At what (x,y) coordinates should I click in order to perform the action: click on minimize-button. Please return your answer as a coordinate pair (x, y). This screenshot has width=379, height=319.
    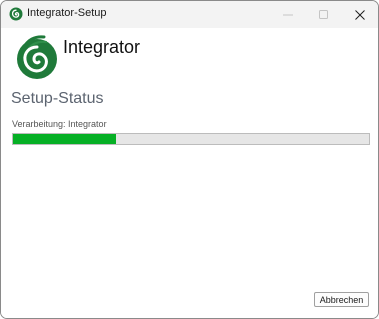
    Looking at the image, I should click on (288, 14).